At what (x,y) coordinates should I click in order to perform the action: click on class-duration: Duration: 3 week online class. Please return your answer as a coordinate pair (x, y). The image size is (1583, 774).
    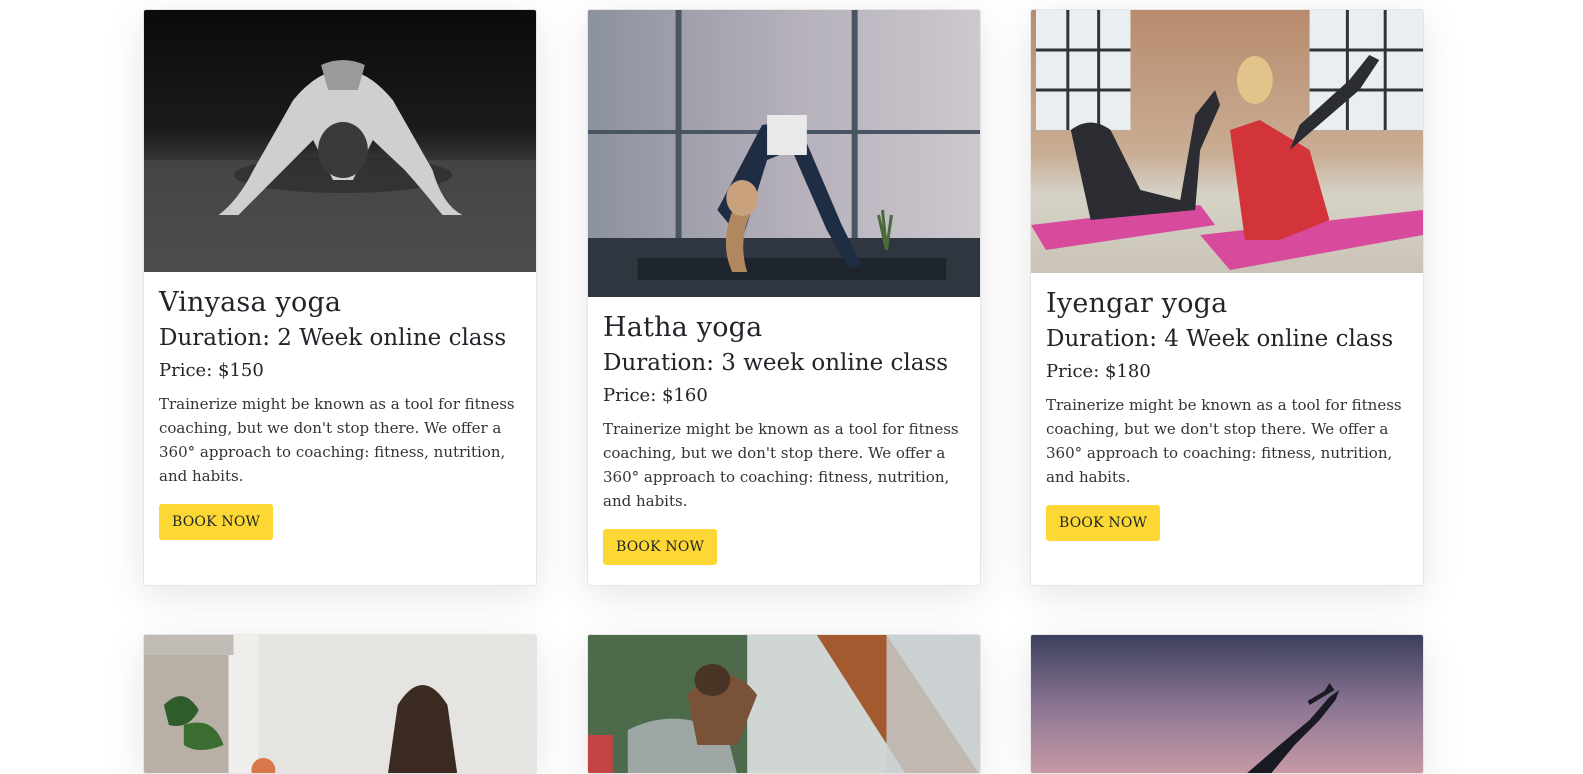
    Looking at the image, I should click on (776, 363).